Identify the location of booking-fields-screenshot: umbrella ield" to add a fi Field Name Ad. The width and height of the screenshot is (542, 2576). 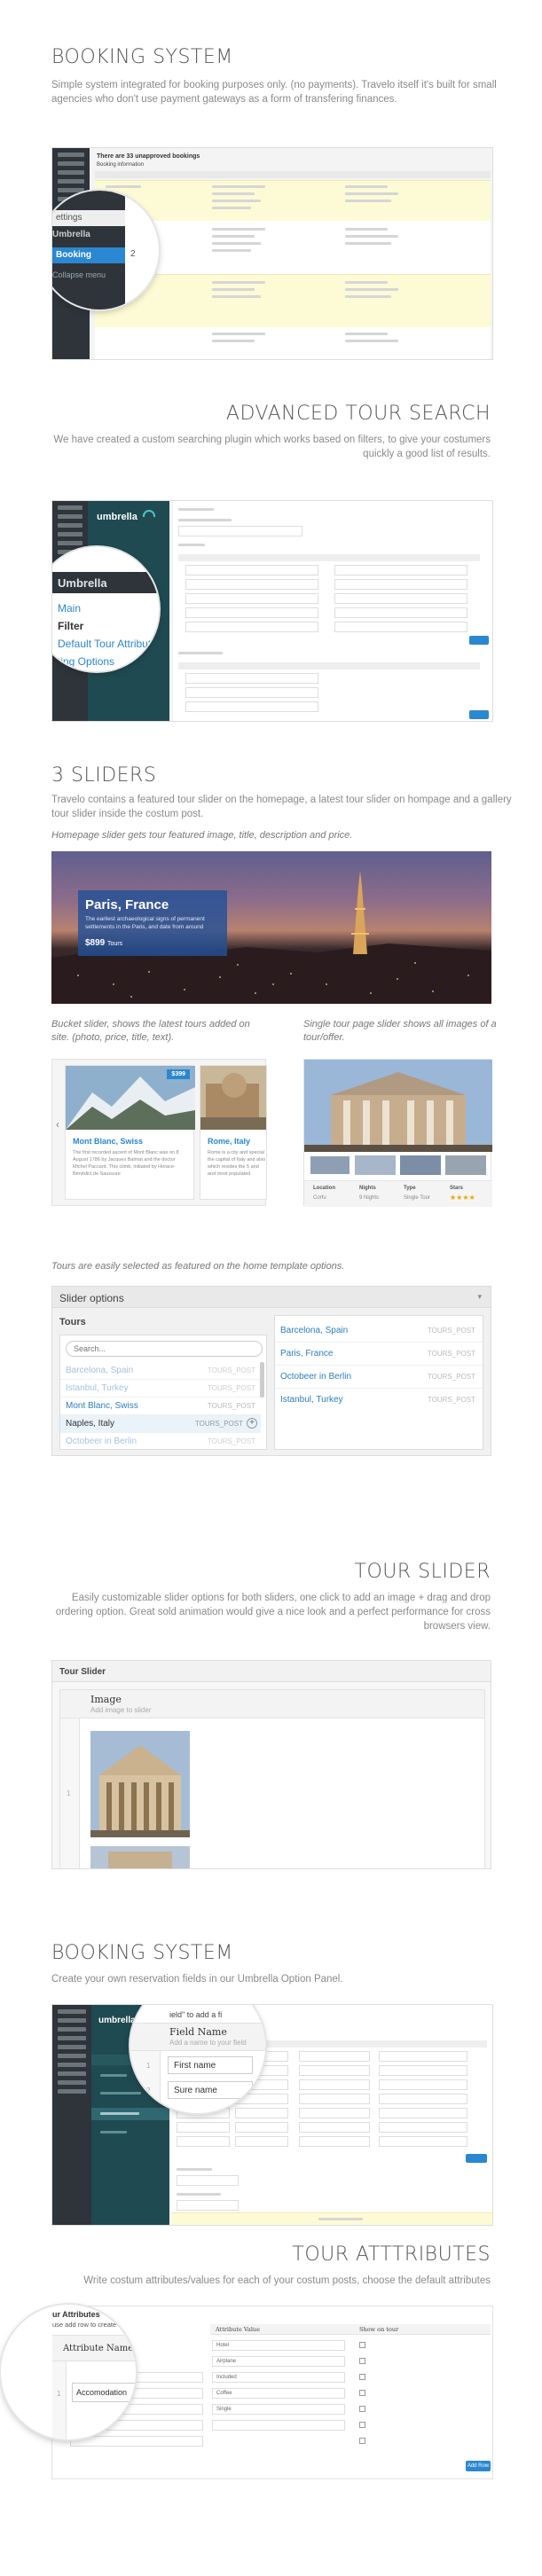
(272, 2115).